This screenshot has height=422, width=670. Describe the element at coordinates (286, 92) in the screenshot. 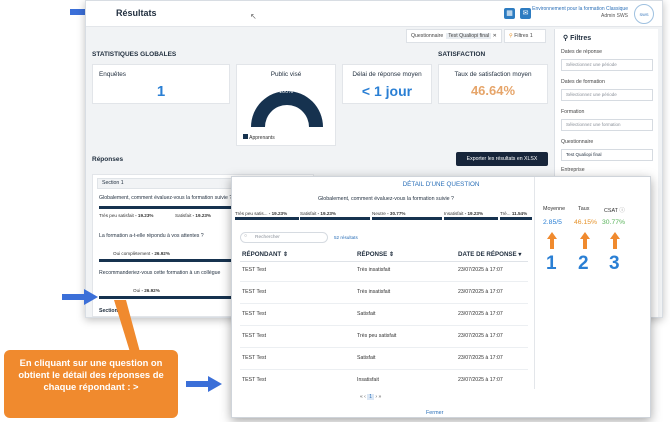

I see `public-gauge-value: 100%` at that location.